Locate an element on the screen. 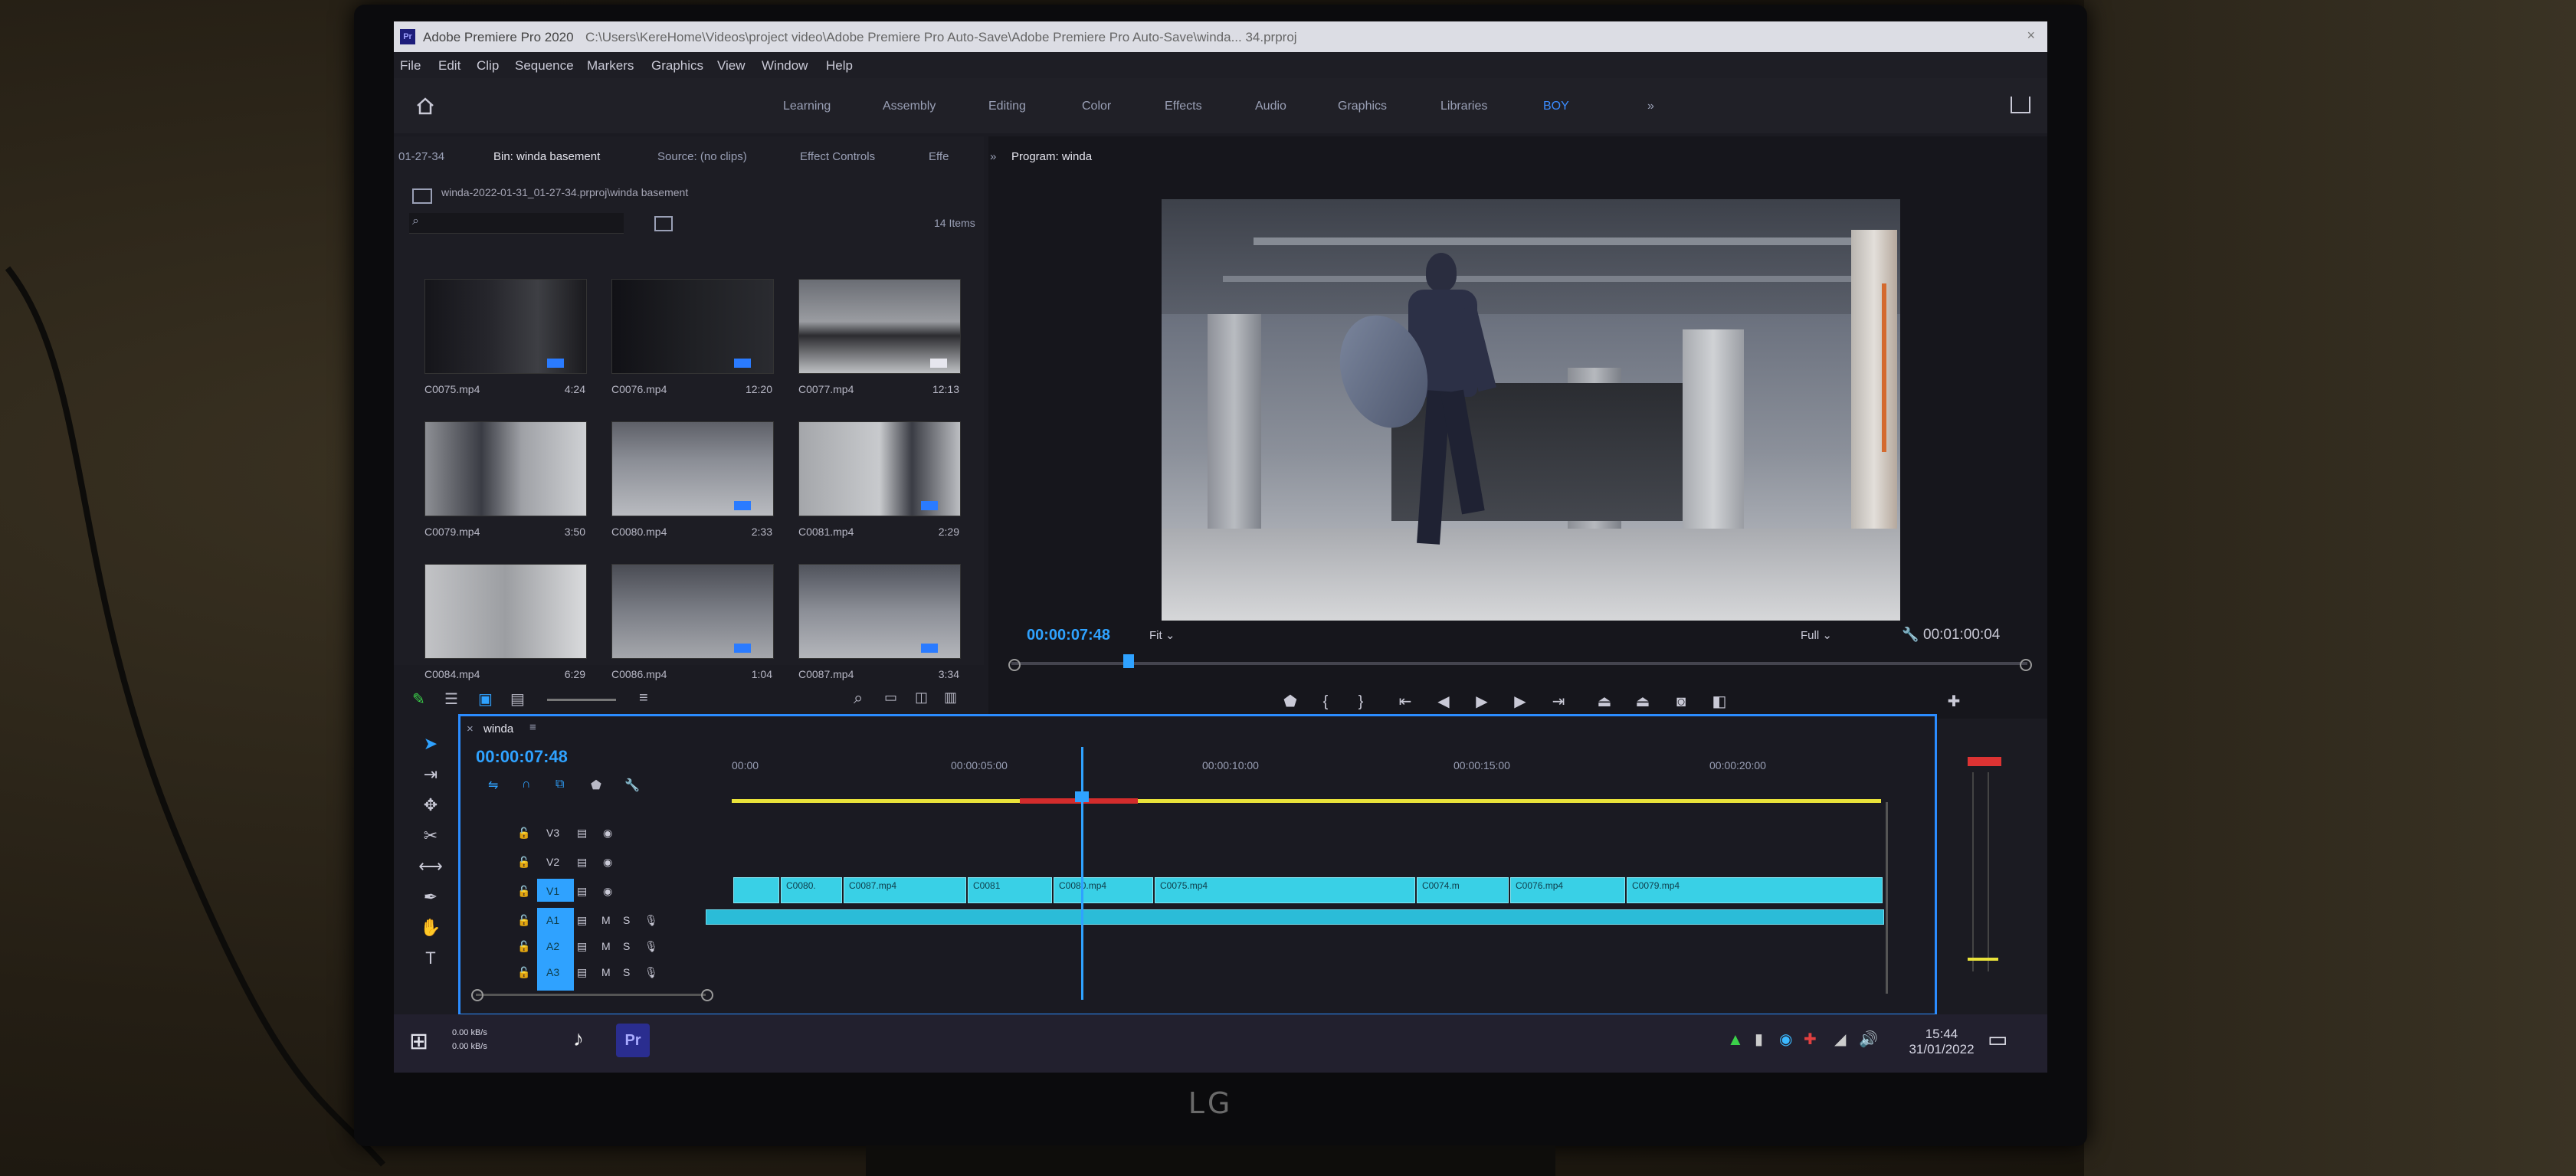  lift-icon: ⏏ is located at coordinates (1604, 702).